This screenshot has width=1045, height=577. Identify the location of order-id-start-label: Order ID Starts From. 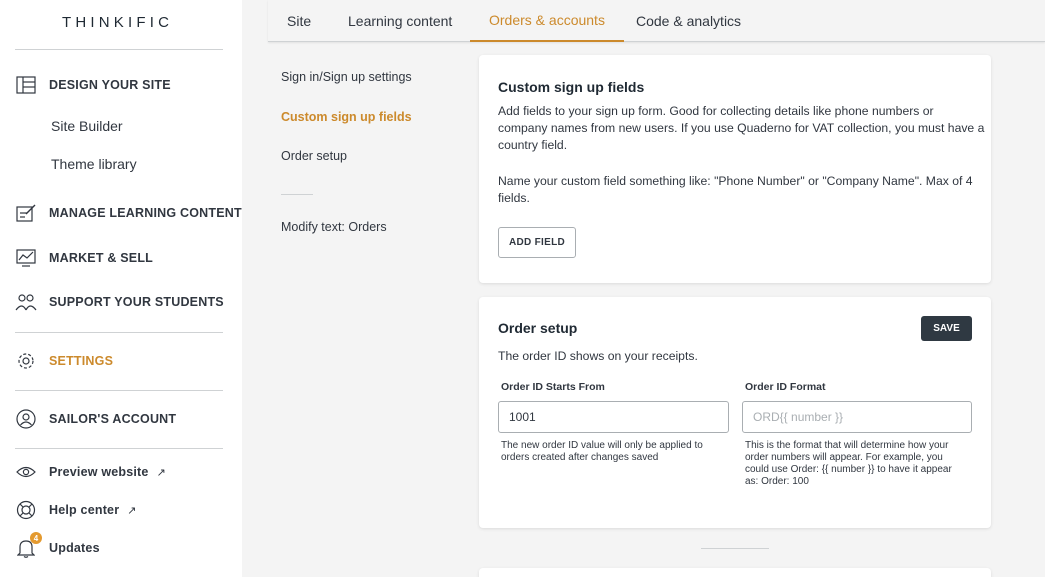
(553, 387).